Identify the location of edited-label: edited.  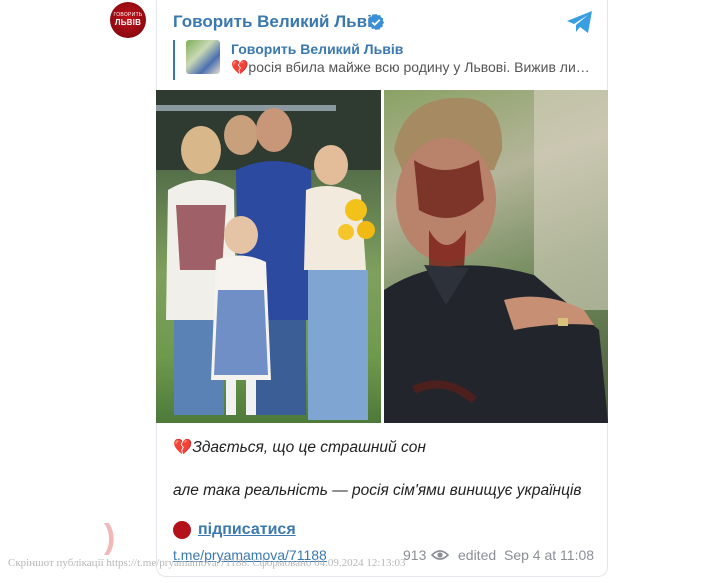
(477, 555).